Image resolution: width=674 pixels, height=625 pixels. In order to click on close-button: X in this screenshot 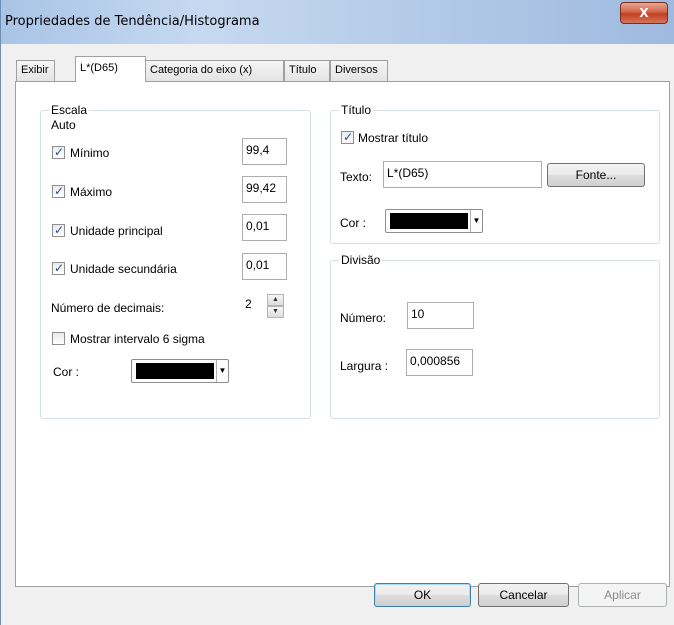, I will do `click(644, 13)`.